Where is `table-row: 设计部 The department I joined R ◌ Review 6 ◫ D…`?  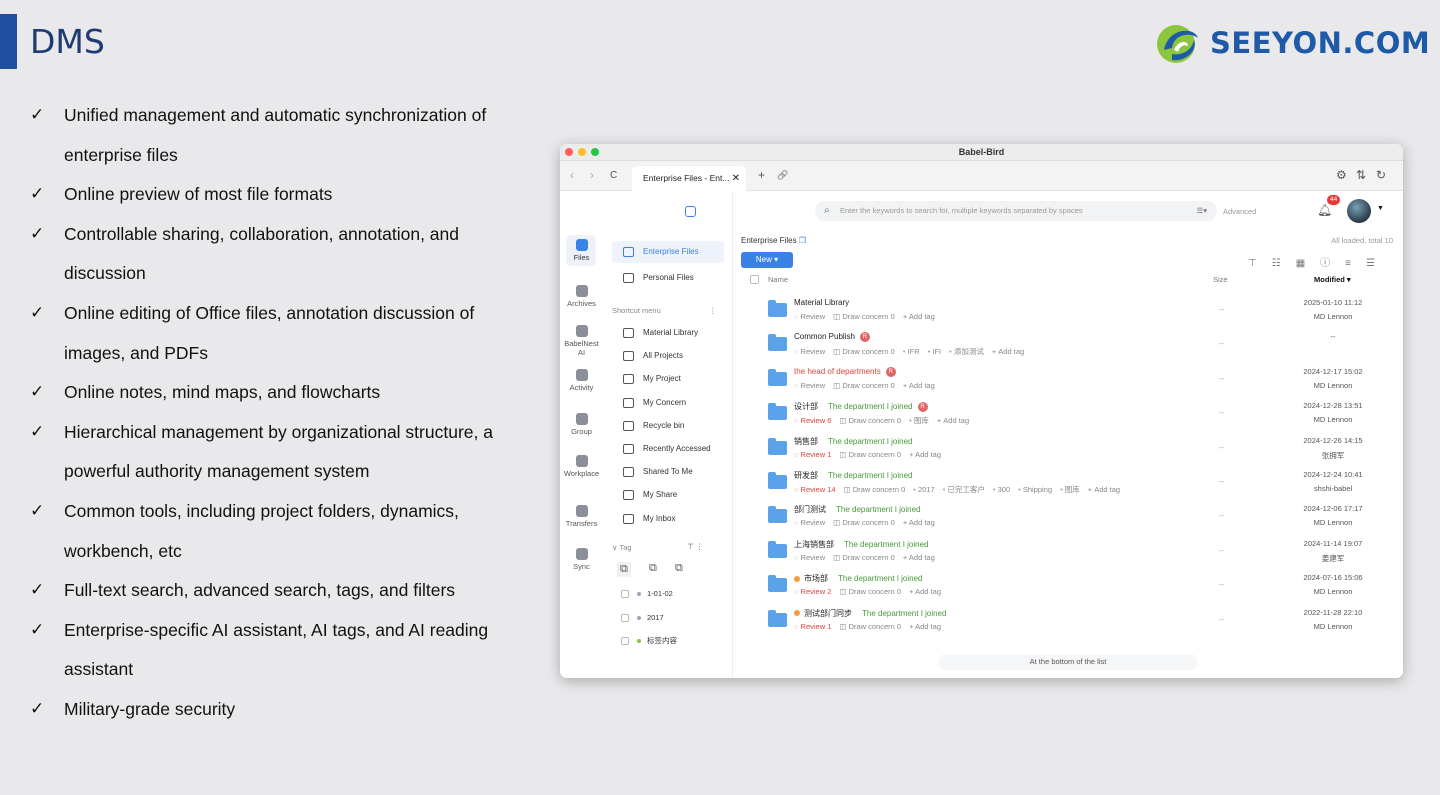 table-row: 设计部 The department I joined R ◌ Review 6 ◫ D… is located at coordinates (1072, 415).